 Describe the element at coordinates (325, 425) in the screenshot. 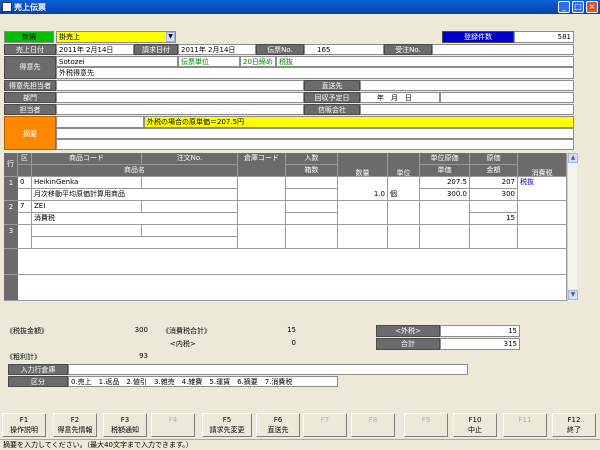

I see `f7-button: F7` at that location.